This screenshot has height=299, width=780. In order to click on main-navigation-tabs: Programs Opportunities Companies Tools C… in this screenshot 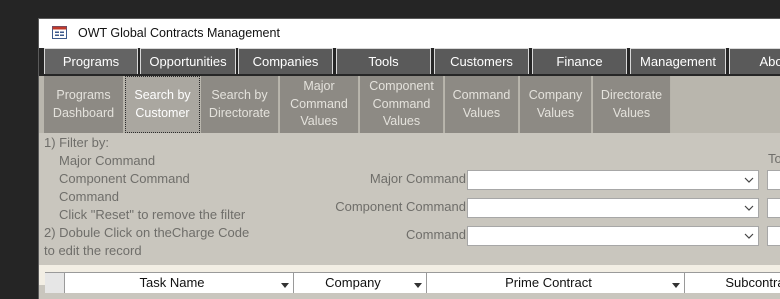, I will do `click(409, 62)`.